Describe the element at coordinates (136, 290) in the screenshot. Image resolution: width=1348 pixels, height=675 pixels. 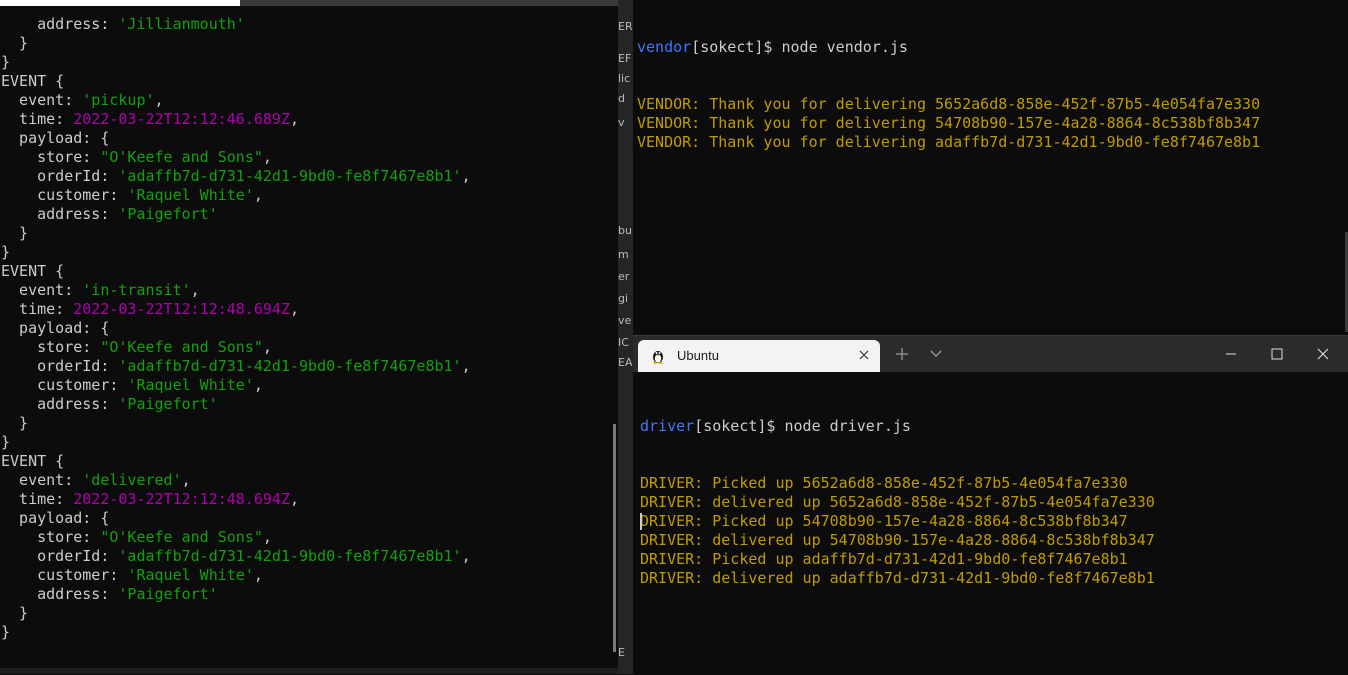
I see `left-terminal-token: 'in-transit'` at that location.